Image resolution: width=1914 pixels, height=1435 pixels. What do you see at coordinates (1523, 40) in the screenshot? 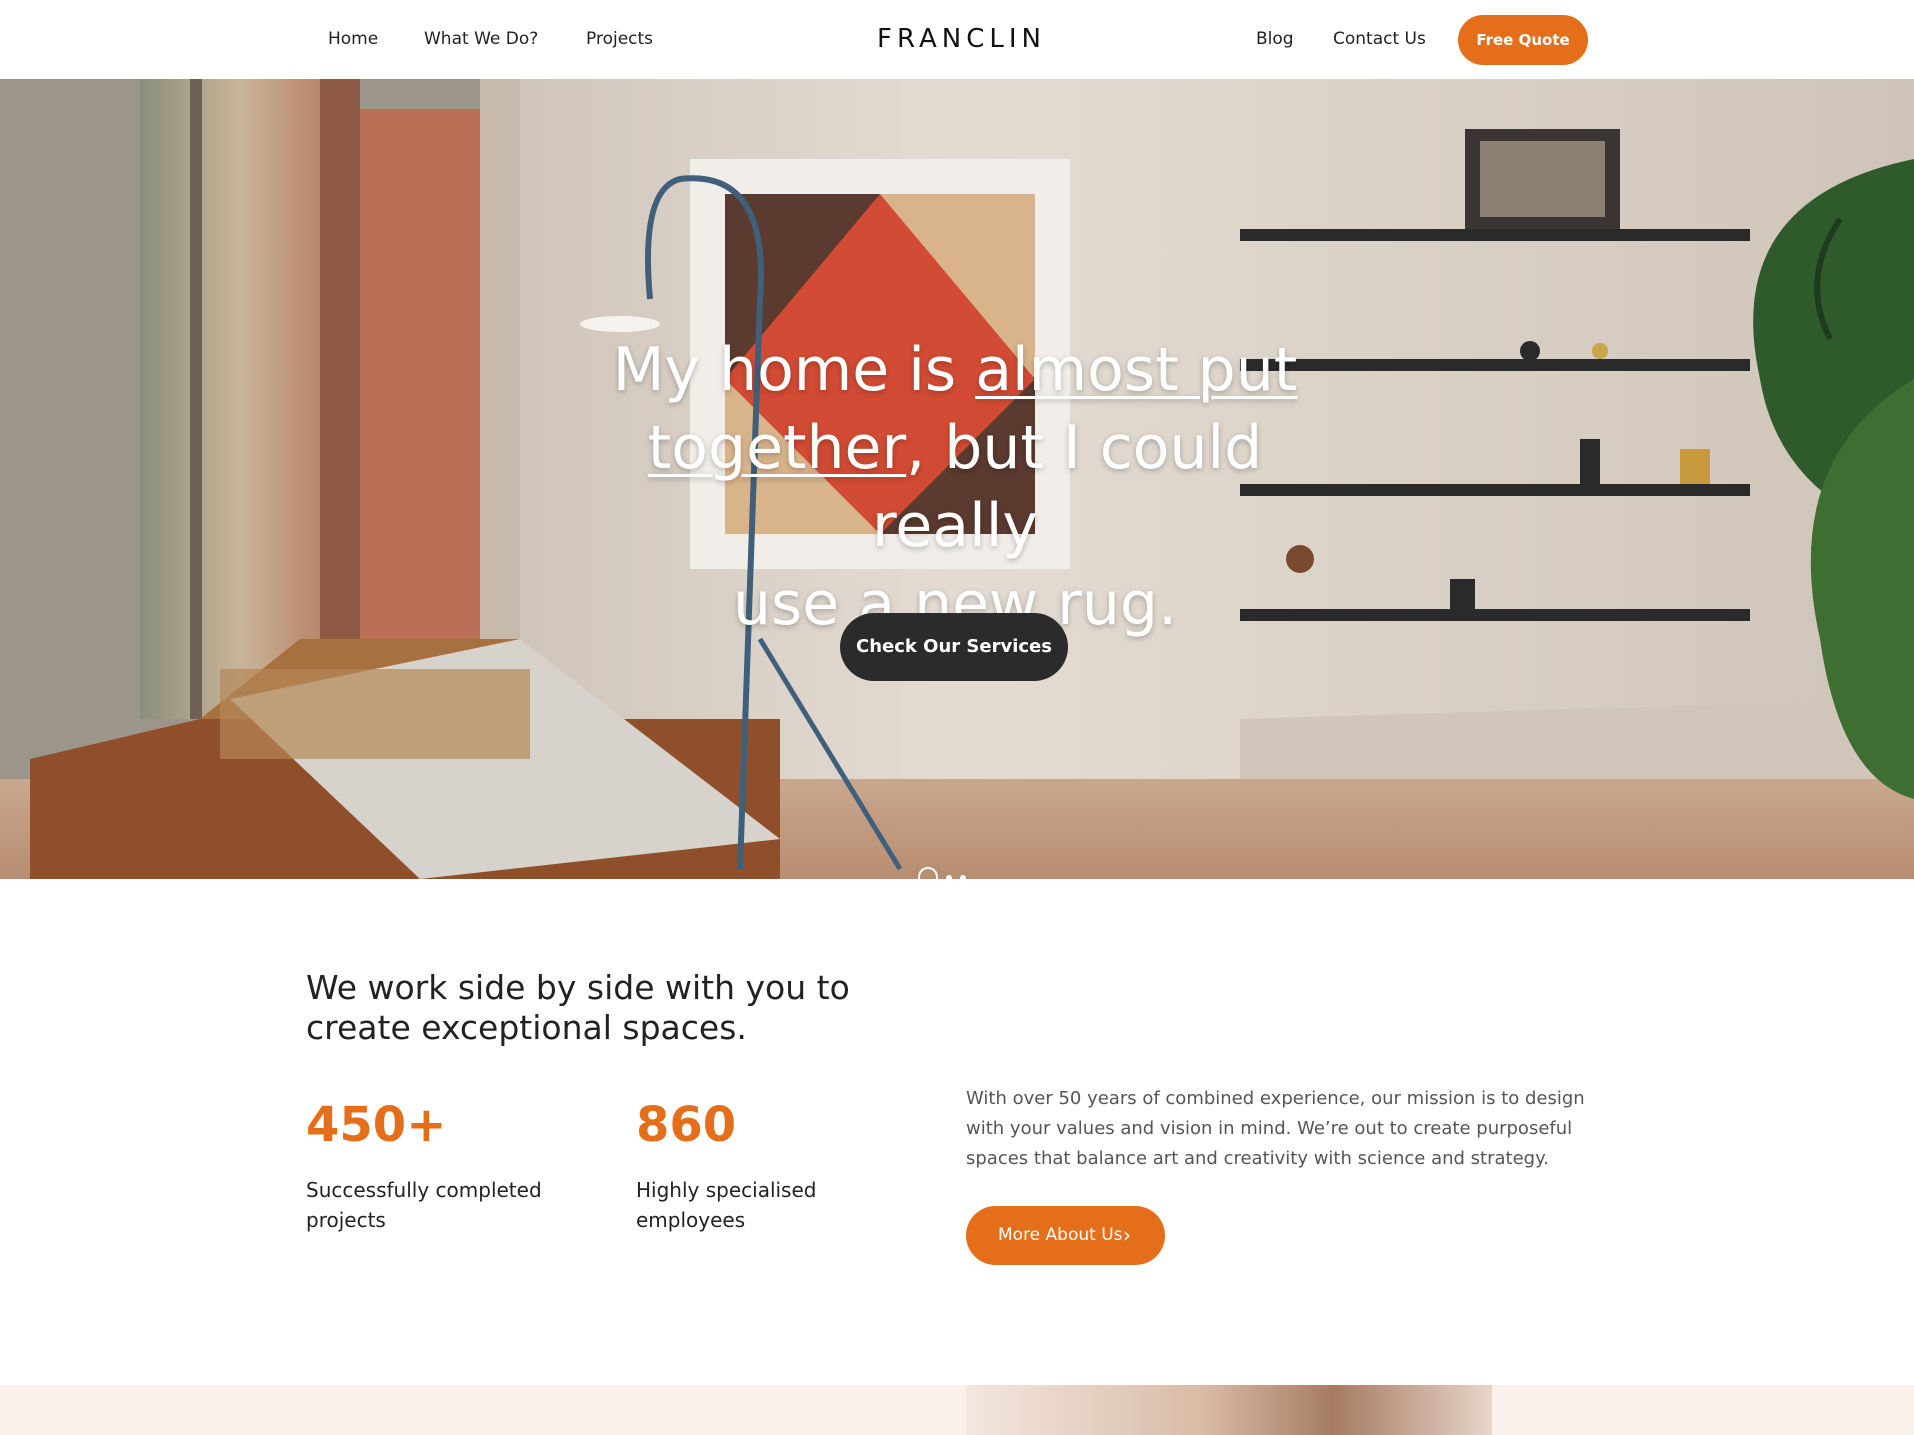
I see `free-quote-button: Free Quote` at bounding box center [1523, 40].